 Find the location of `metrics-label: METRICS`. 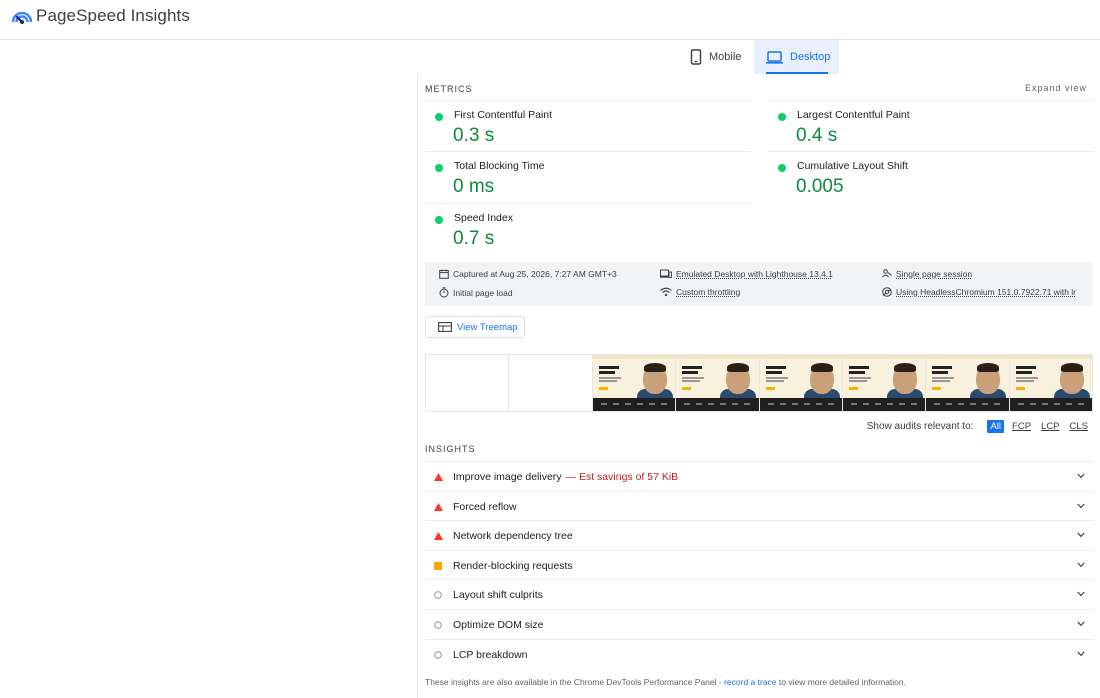

metrics-label: METRICS is located at coordinates (449, 89).